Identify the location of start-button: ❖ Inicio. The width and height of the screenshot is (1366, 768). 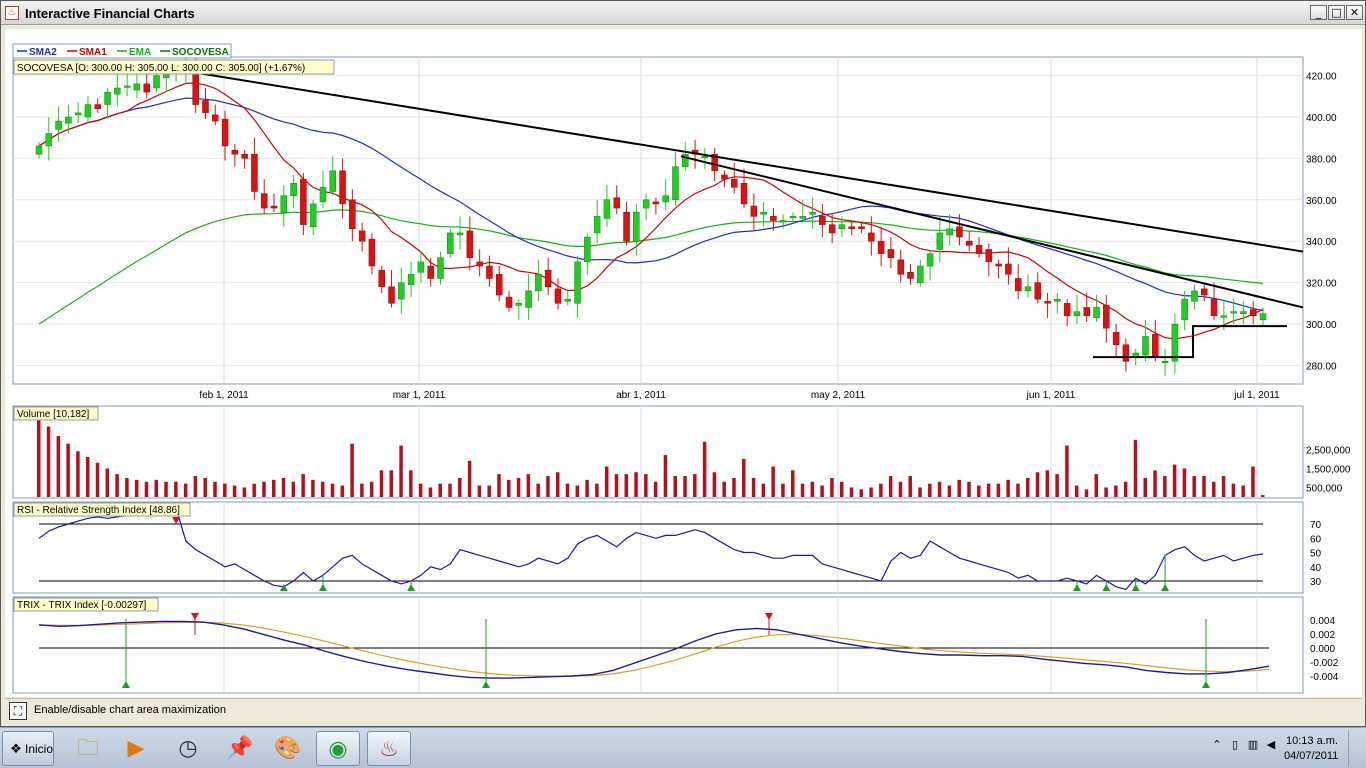
(28, 748).